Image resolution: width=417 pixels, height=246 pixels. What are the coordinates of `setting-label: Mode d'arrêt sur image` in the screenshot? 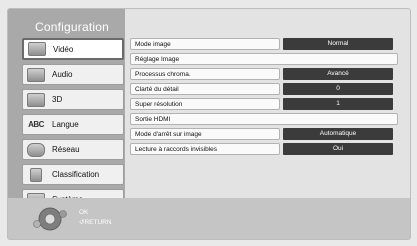 It's located at (205, 134).